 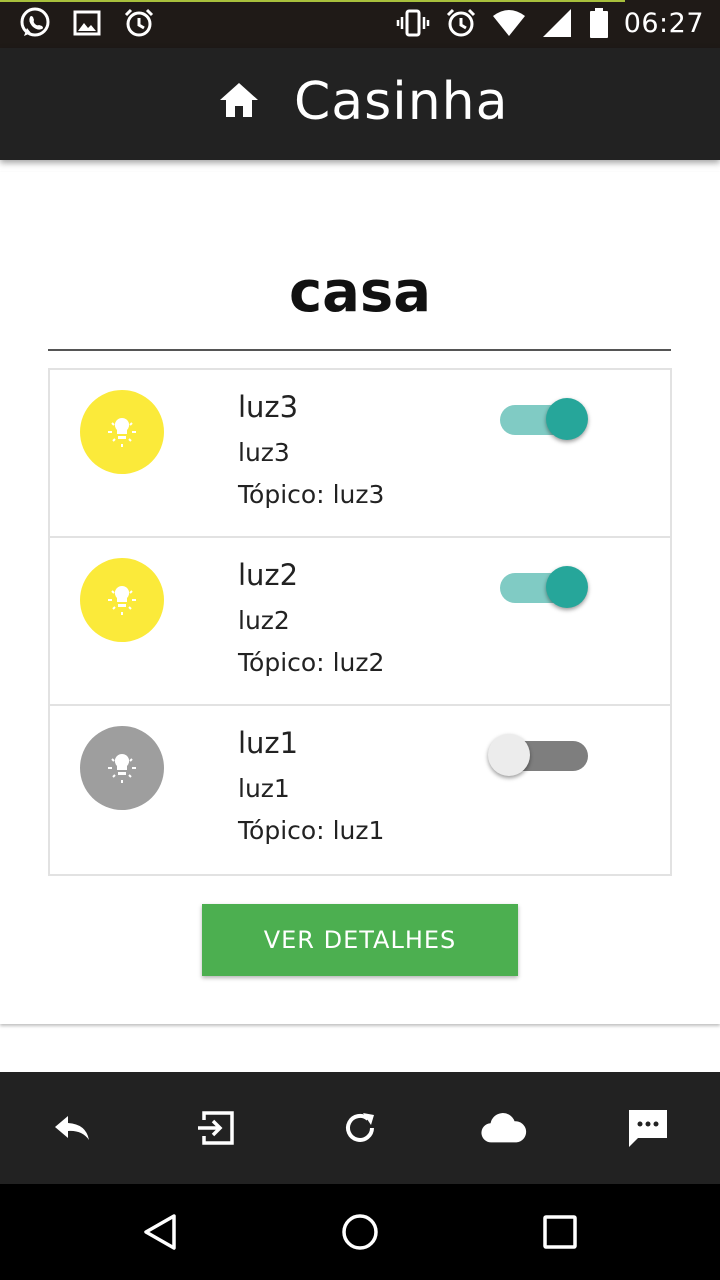 I want to click on vibrate-icon, so click(x=413, y=23).